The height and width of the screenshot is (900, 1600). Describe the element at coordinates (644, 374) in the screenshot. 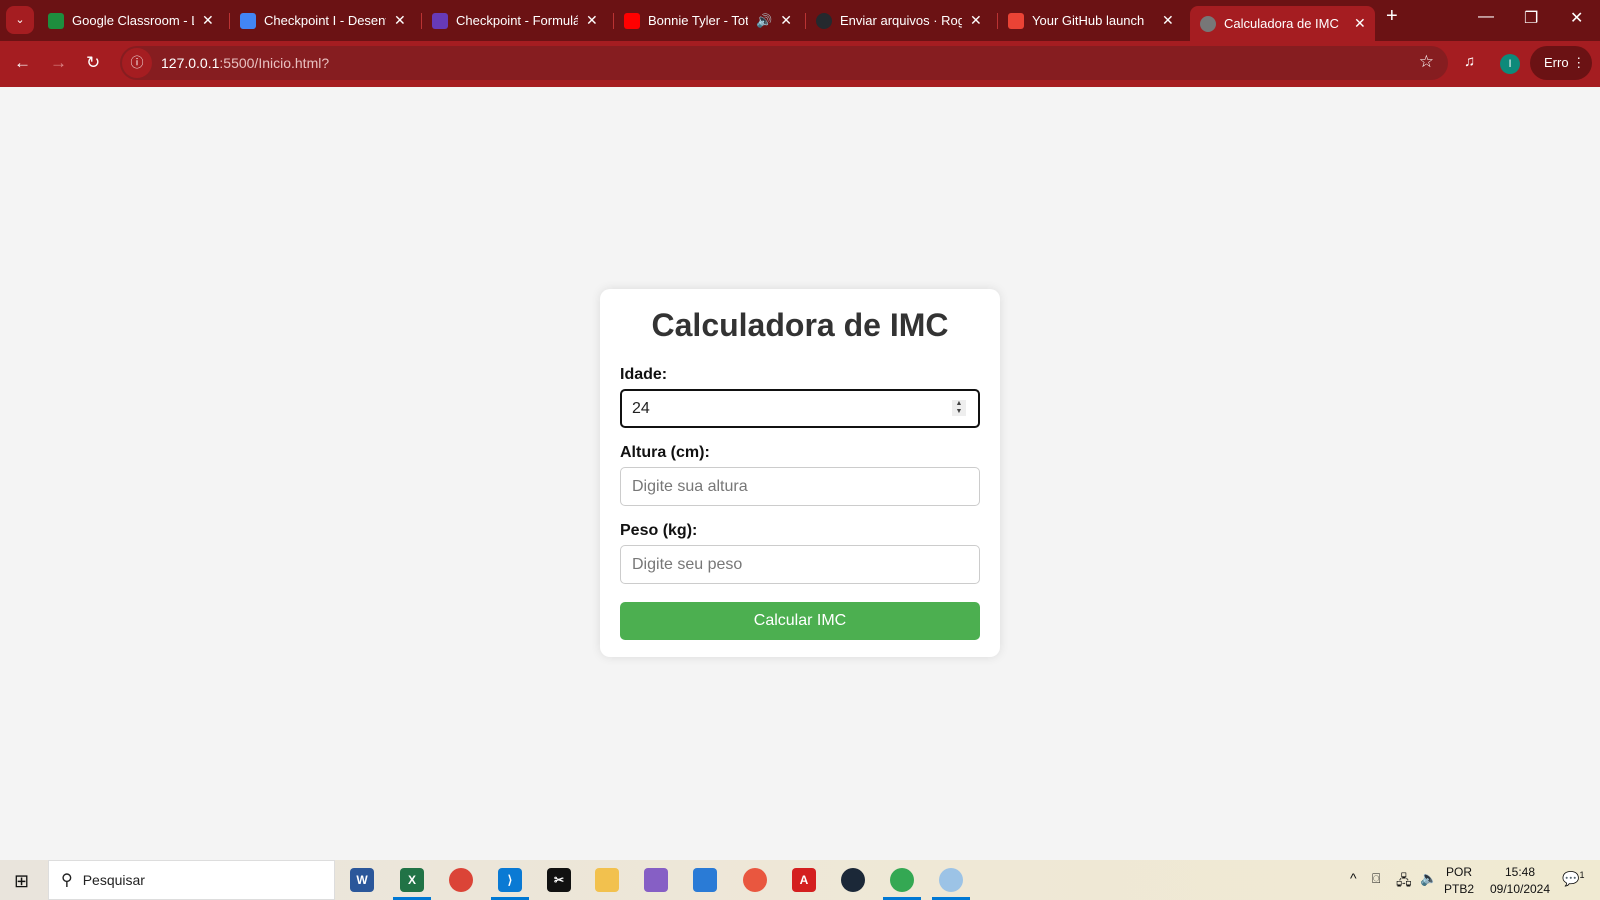

I see `idade-label: Idade:` at that location.